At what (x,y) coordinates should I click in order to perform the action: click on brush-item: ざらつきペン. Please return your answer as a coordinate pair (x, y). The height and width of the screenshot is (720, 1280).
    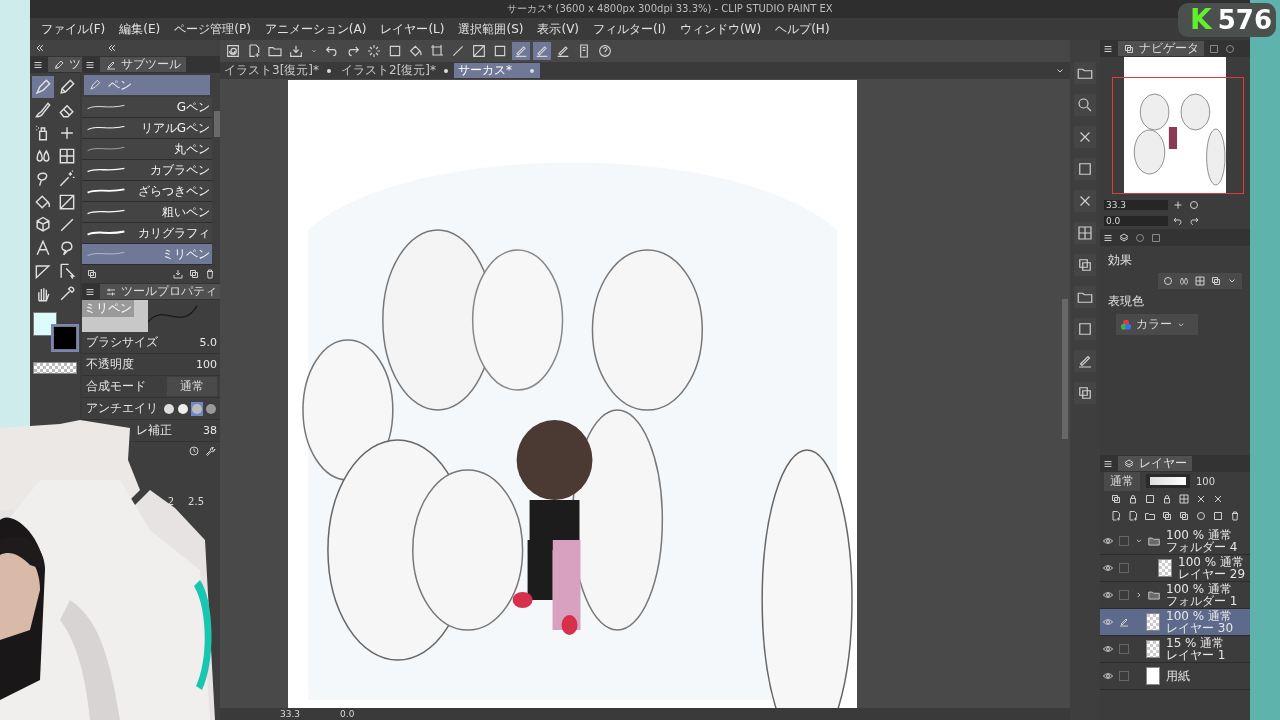
    Looking at the image, I should click on (147, 191).